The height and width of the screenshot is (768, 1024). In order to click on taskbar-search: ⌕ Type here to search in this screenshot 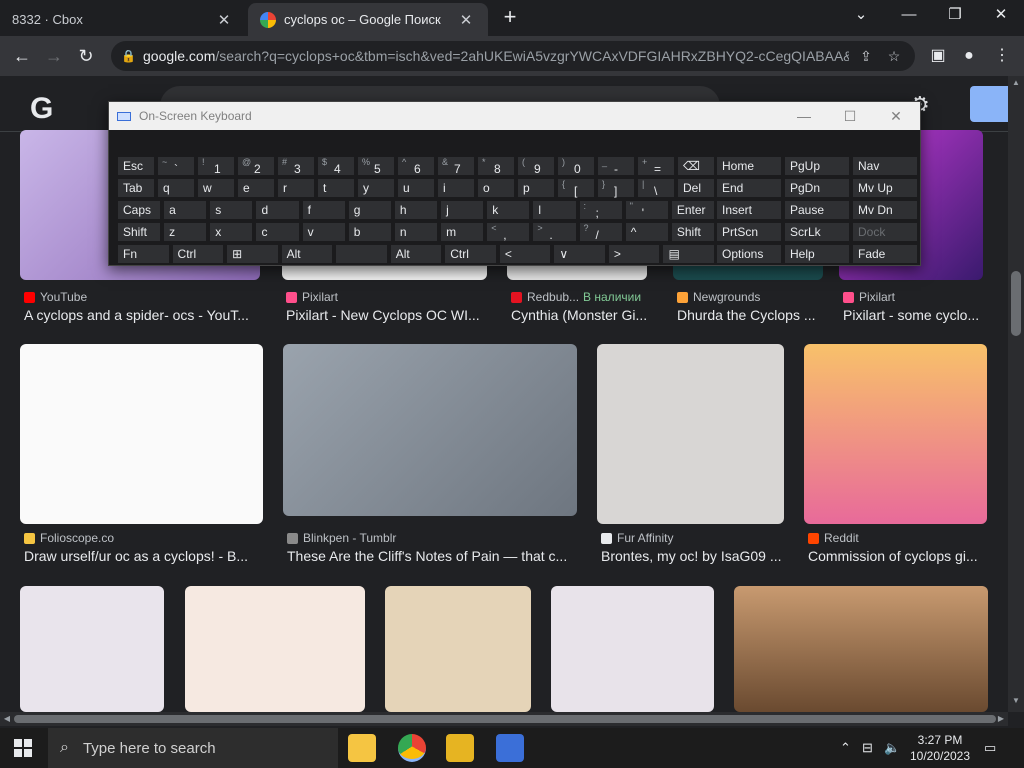, I will do `click(193, 748)`.